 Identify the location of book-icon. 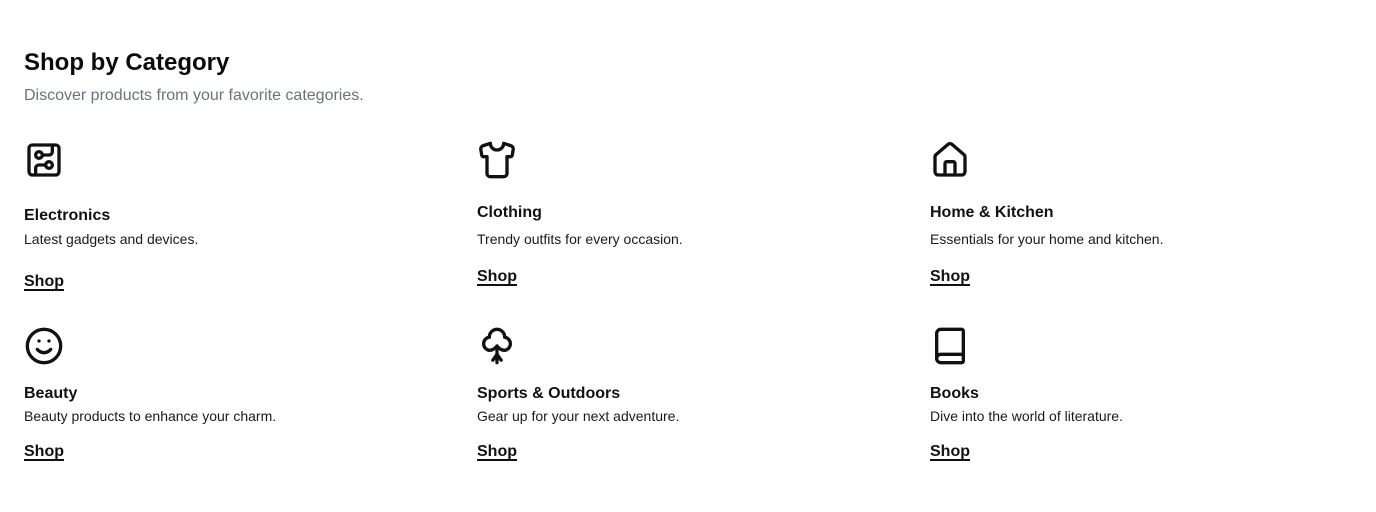
(950, 346).